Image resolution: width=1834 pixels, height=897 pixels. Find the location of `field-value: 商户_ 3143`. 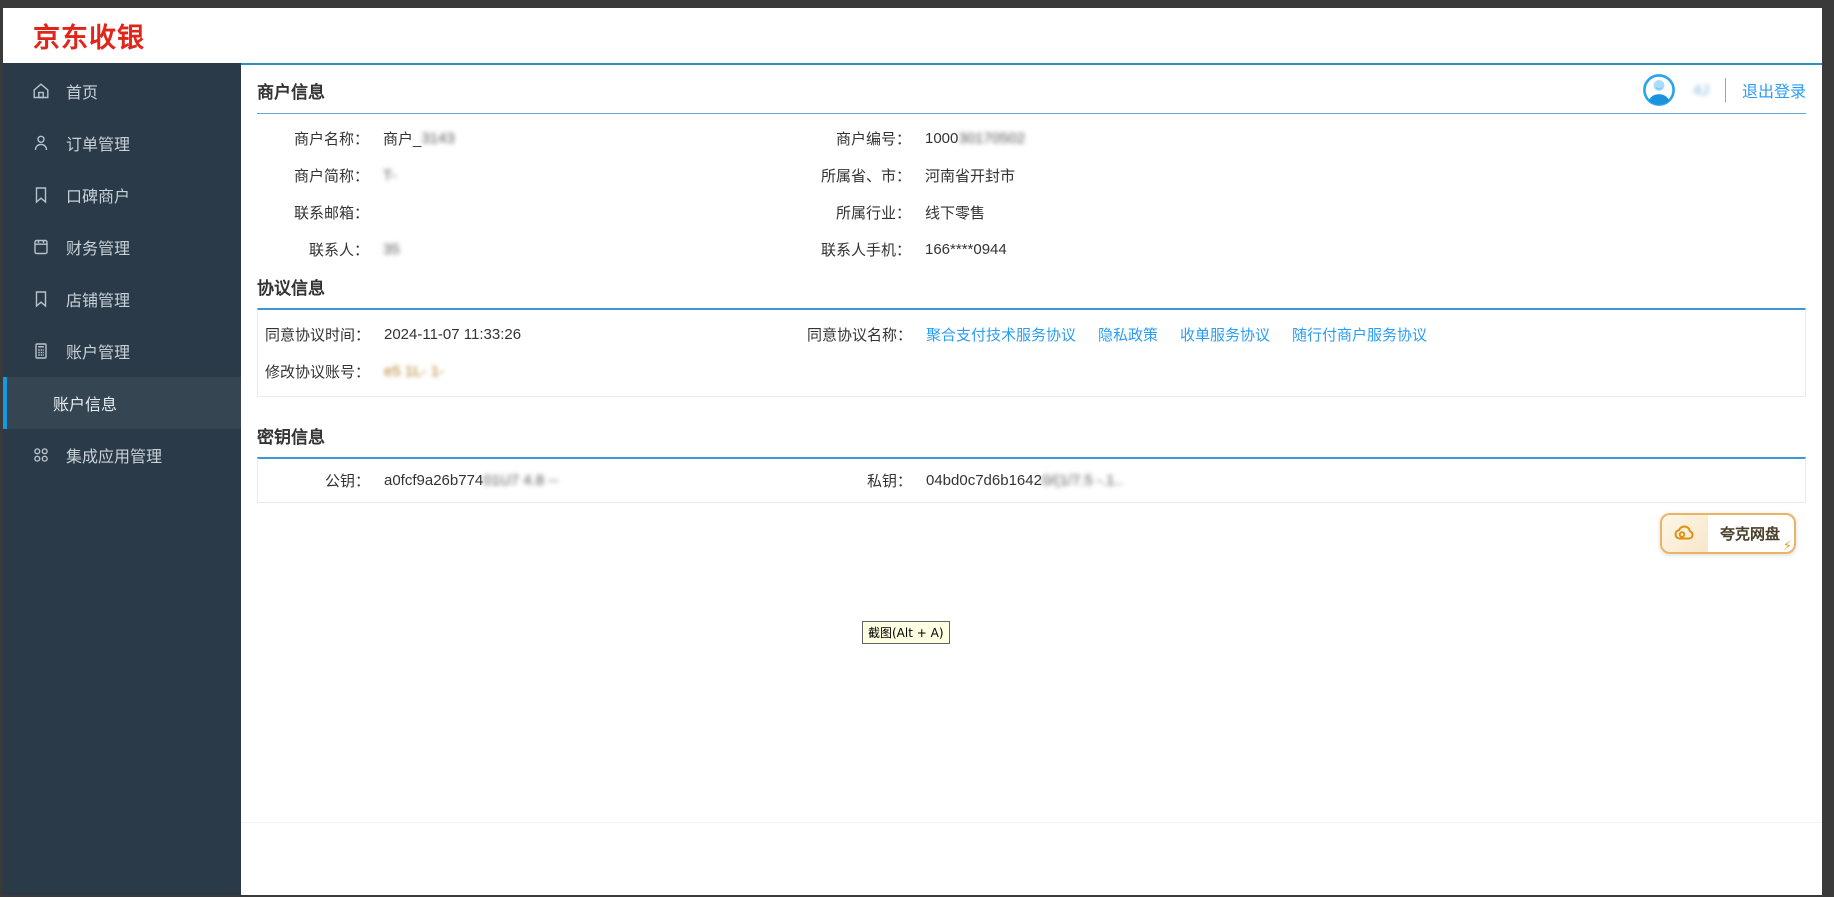

field-value: 商户_ 3143 is located at coordinates (509, 138).